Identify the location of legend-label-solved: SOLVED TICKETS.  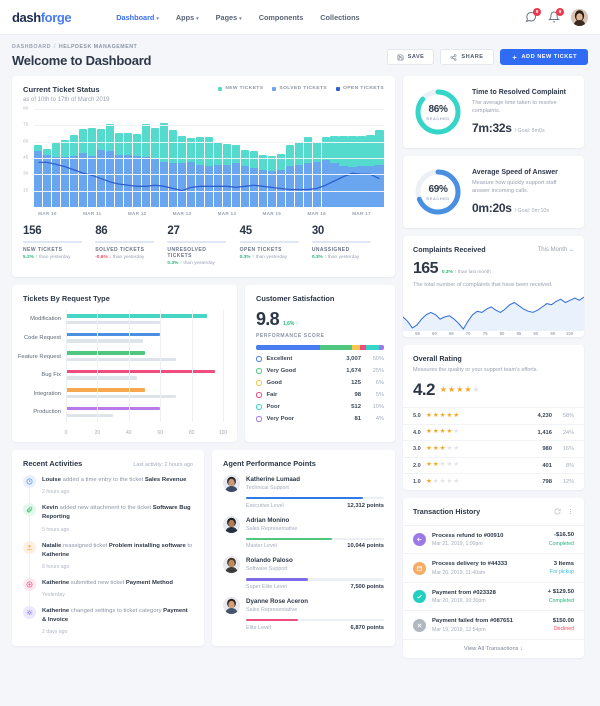
(303, 88).